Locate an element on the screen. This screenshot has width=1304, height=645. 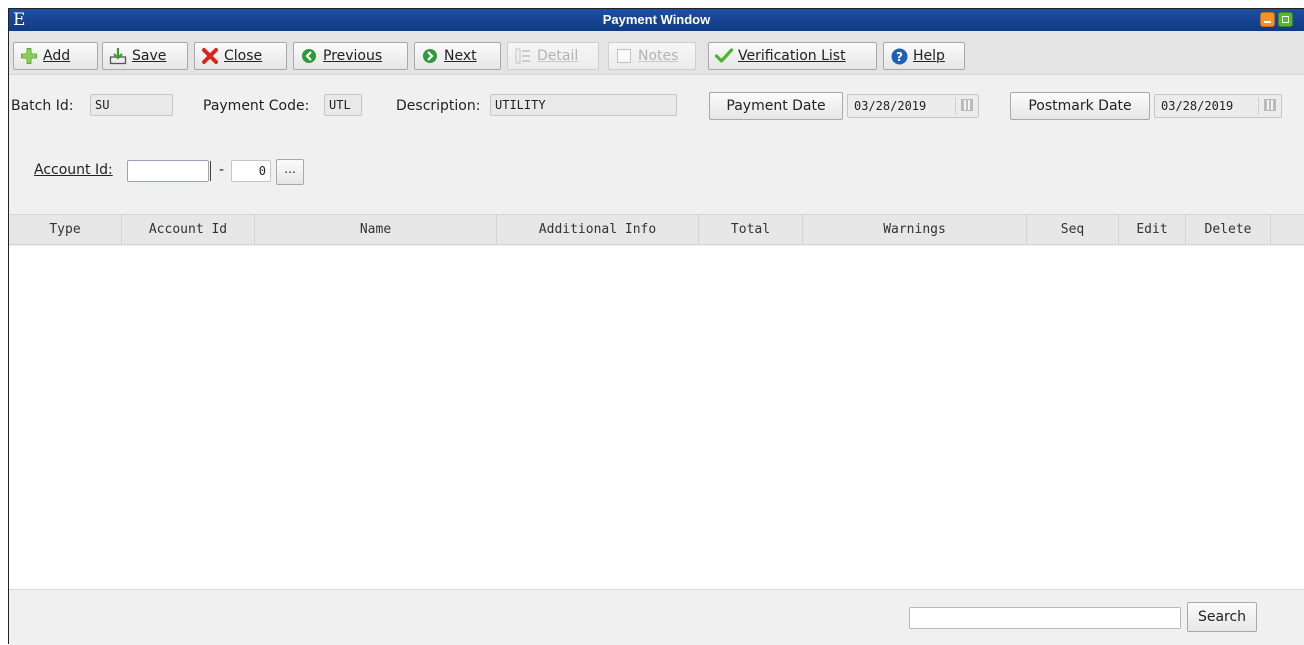
notes-label: Notes is located at coordinates (658, 56).